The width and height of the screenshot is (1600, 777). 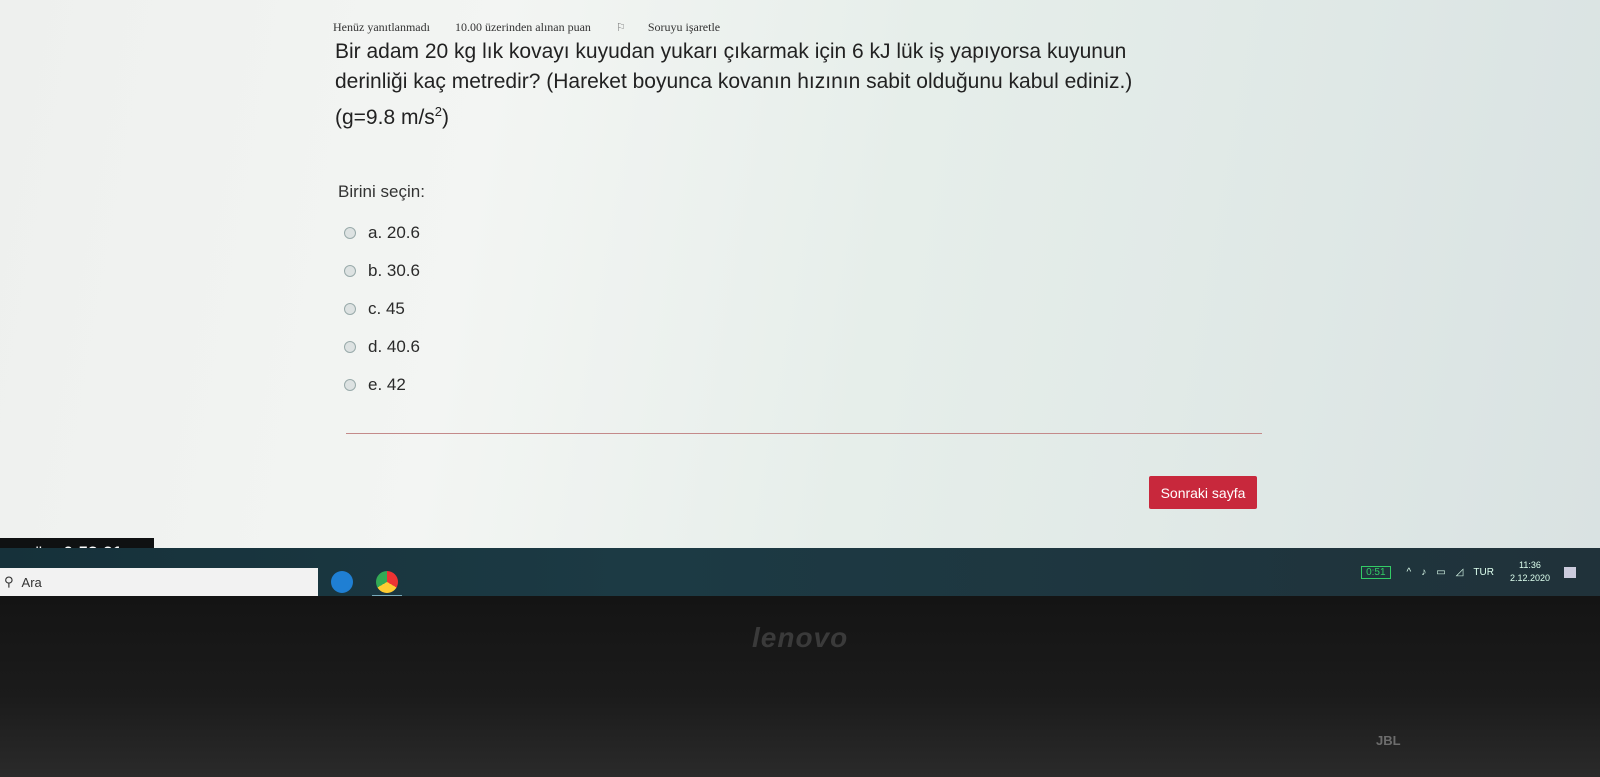 I want to click on option-label: e. 42, so click(x=387, y=384).